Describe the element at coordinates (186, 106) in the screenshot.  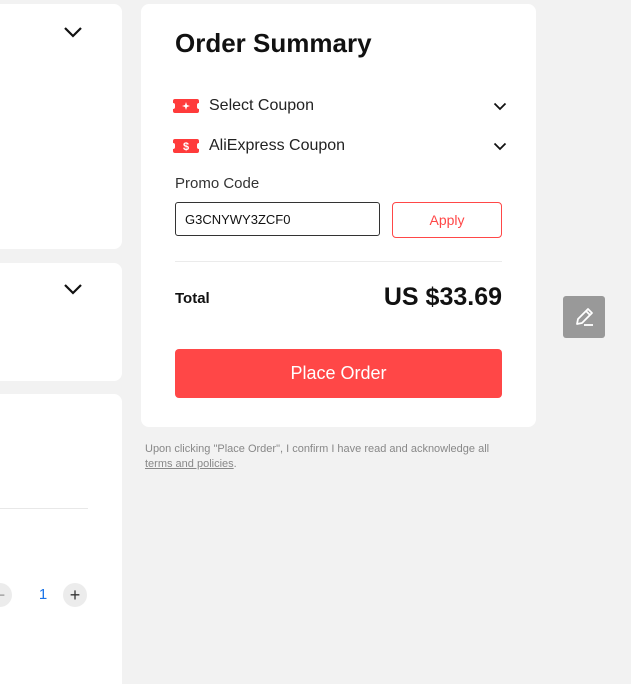
I see `coupon-ticket-icon` at that location.